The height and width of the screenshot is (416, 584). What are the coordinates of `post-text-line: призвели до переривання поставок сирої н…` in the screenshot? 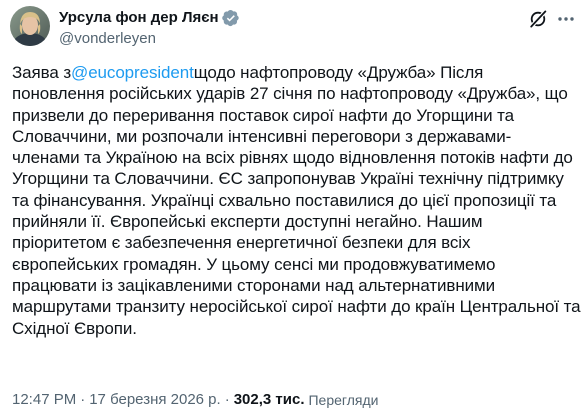 It's located at (263, 115).